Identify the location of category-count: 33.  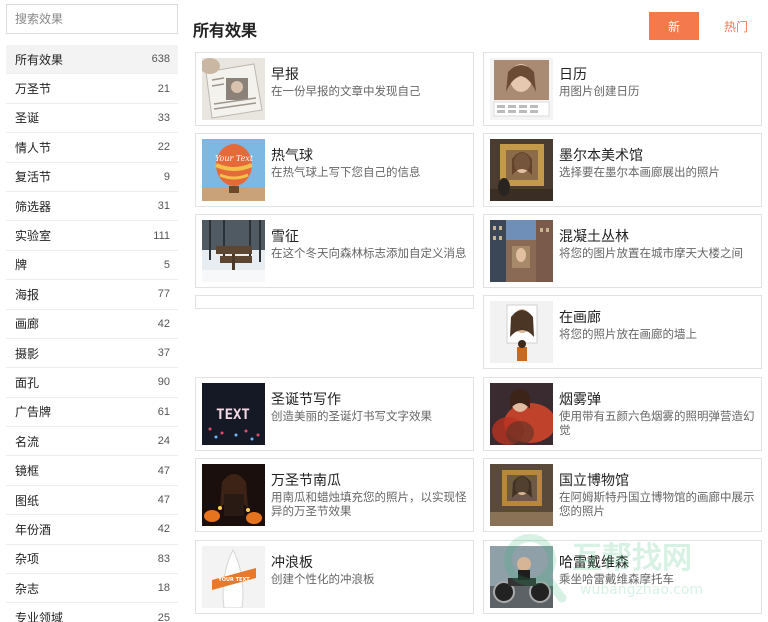
(163, 117).